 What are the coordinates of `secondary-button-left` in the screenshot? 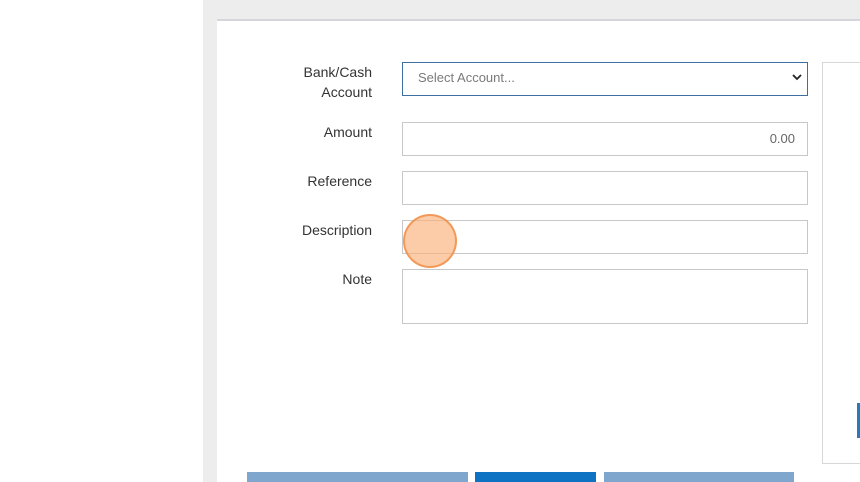 It's located at (357, 477).